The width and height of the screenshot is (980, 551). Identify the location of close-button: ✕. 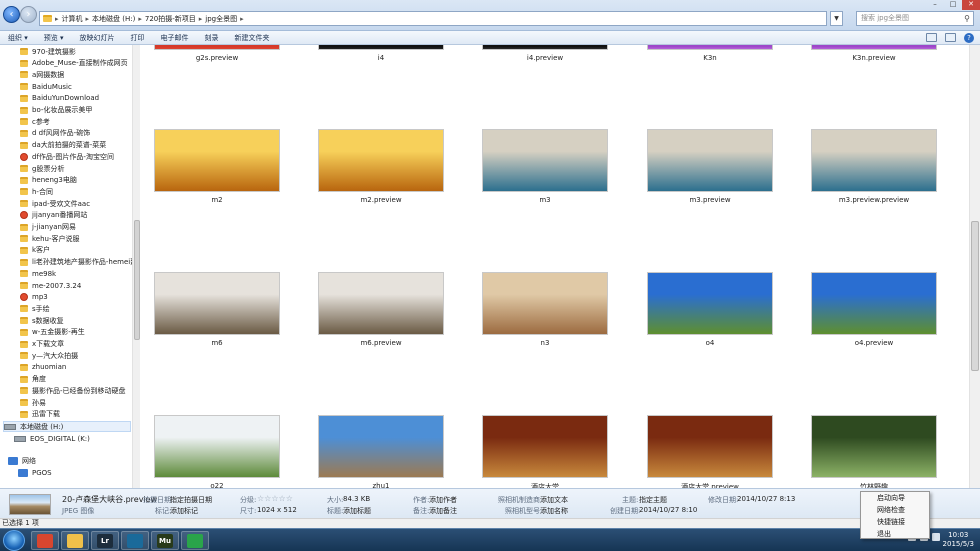
(971, 5).